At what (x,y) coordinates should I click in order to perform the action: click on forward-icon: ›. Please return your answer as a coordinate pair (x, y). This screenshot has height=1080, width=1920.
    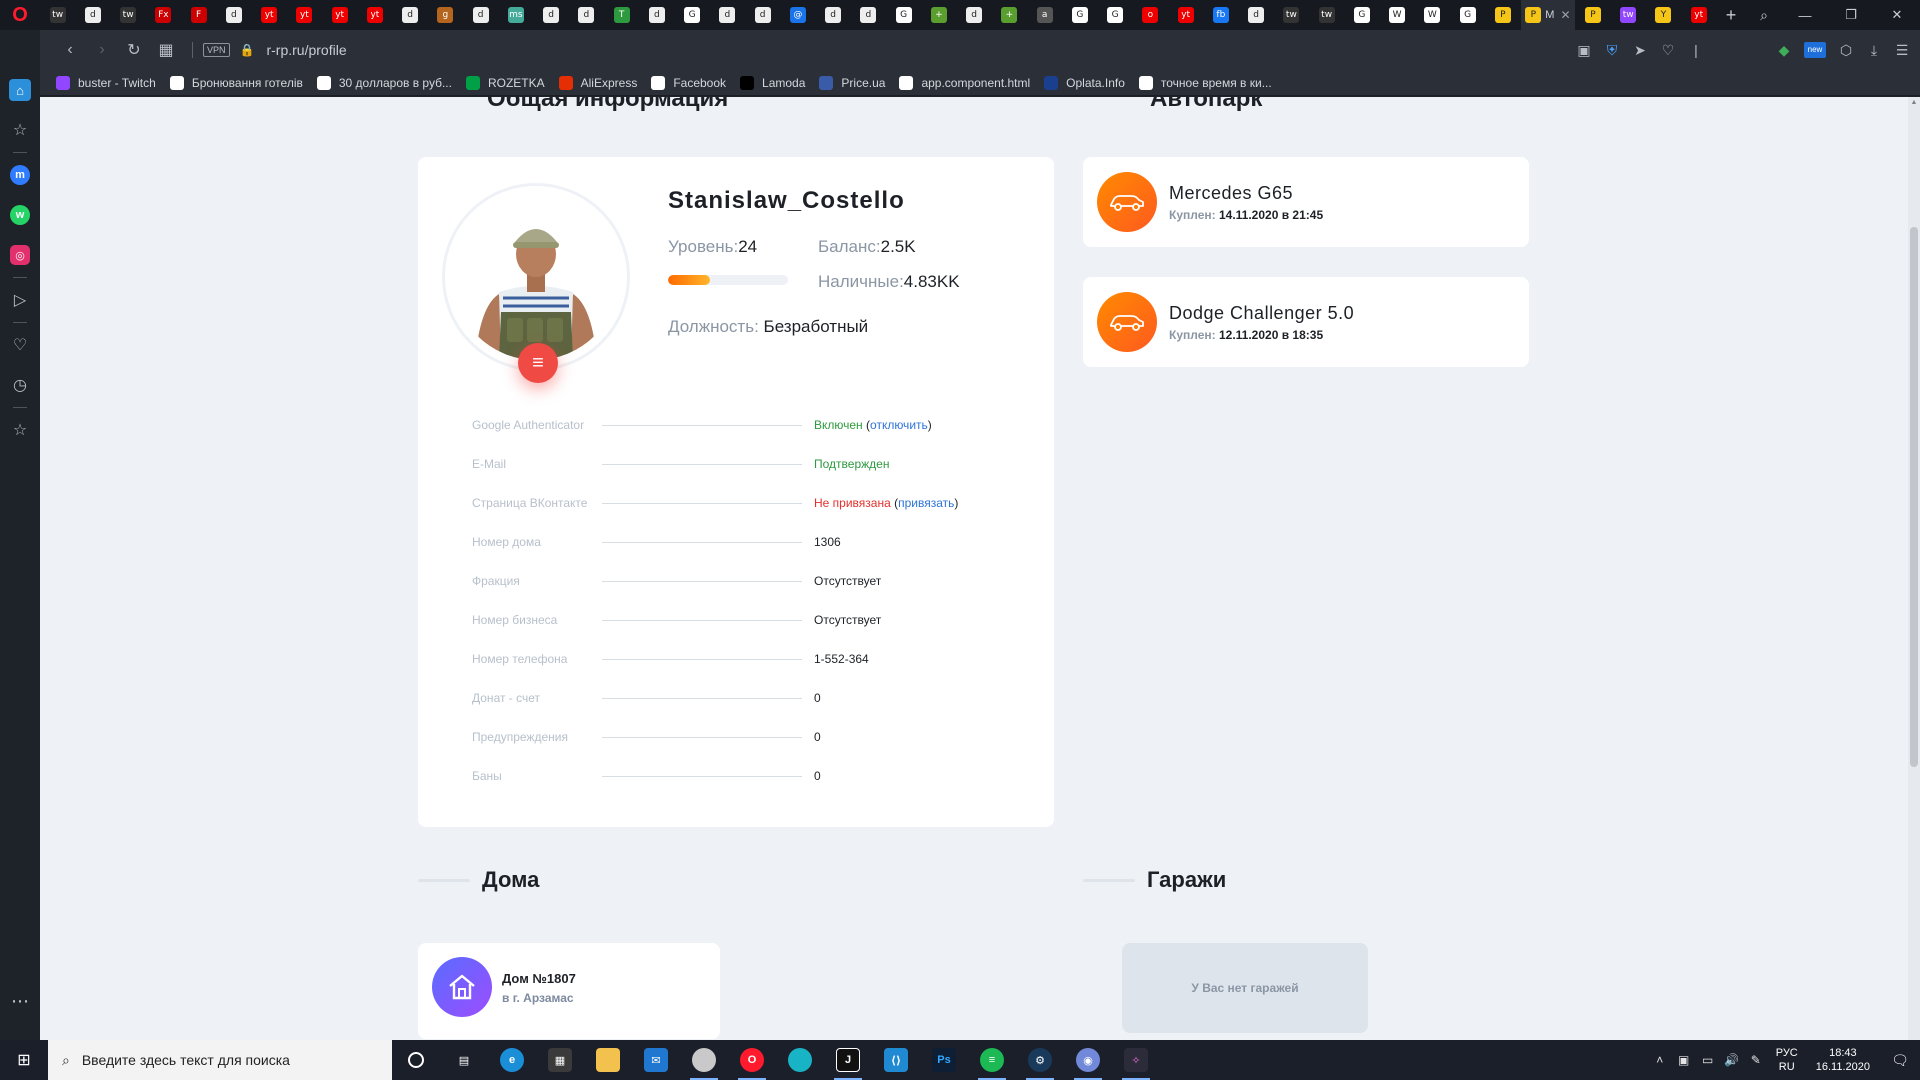
    Looking at the image, I should click on (102, 50).